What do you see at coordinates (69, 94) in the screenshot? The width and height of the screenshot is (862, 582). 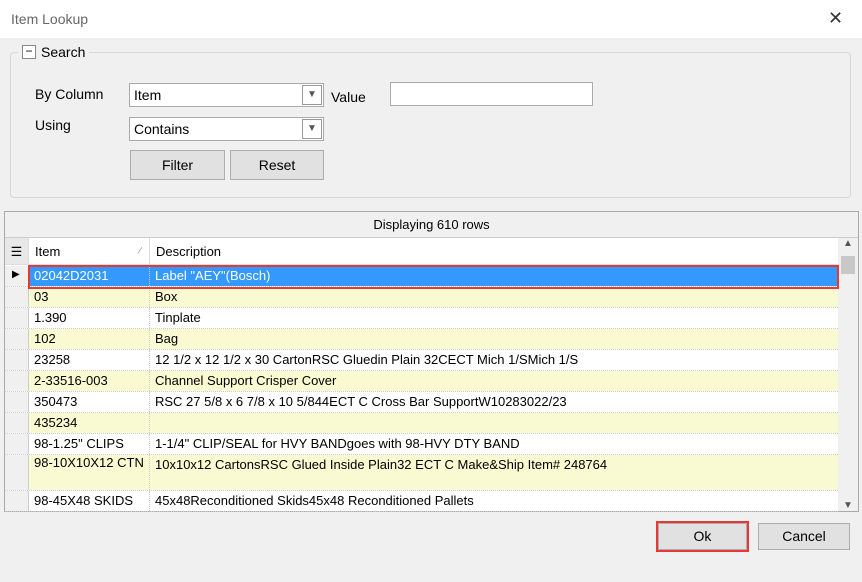 I see `by-column-label: By Column` at bounding box center [69, 94].